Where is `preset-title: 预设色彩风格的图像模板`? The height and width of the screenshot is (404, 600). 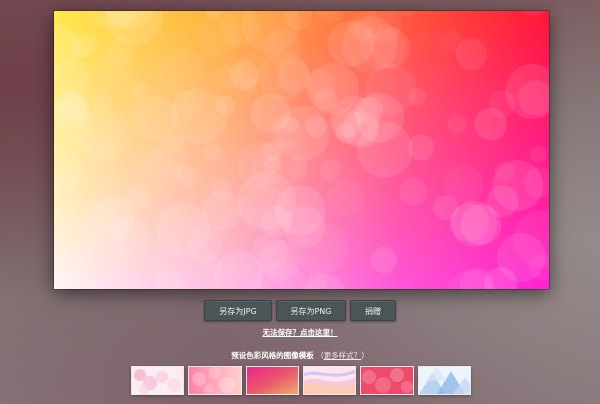 preset-title: 预设色彩风格的图像模板 is located at coordinates (272, 355).